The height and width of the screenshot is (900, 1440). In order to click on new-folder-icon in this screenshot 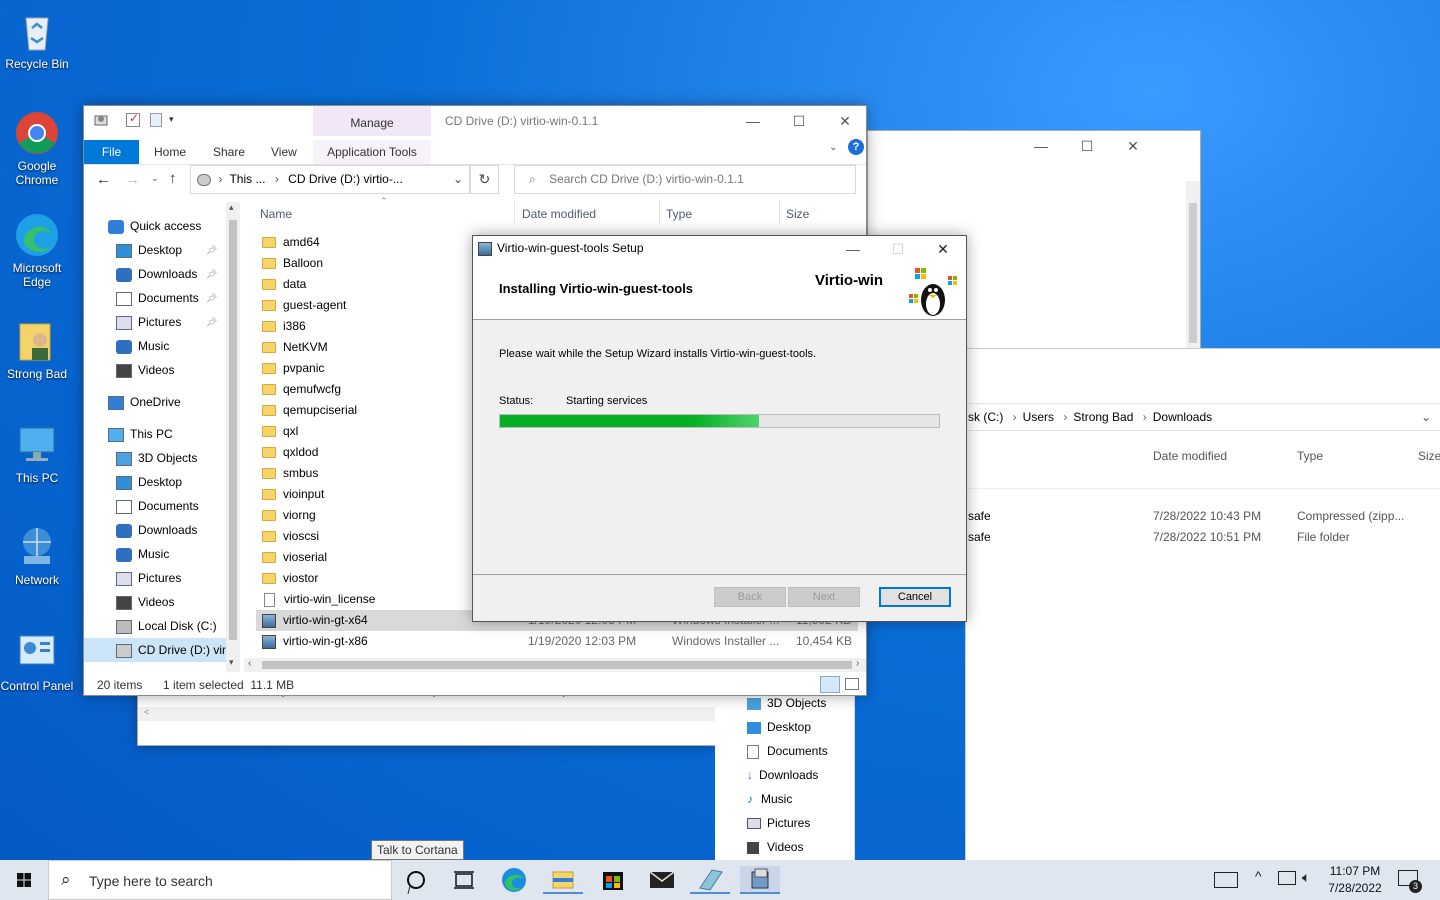, I will do `click(156, 120)`.